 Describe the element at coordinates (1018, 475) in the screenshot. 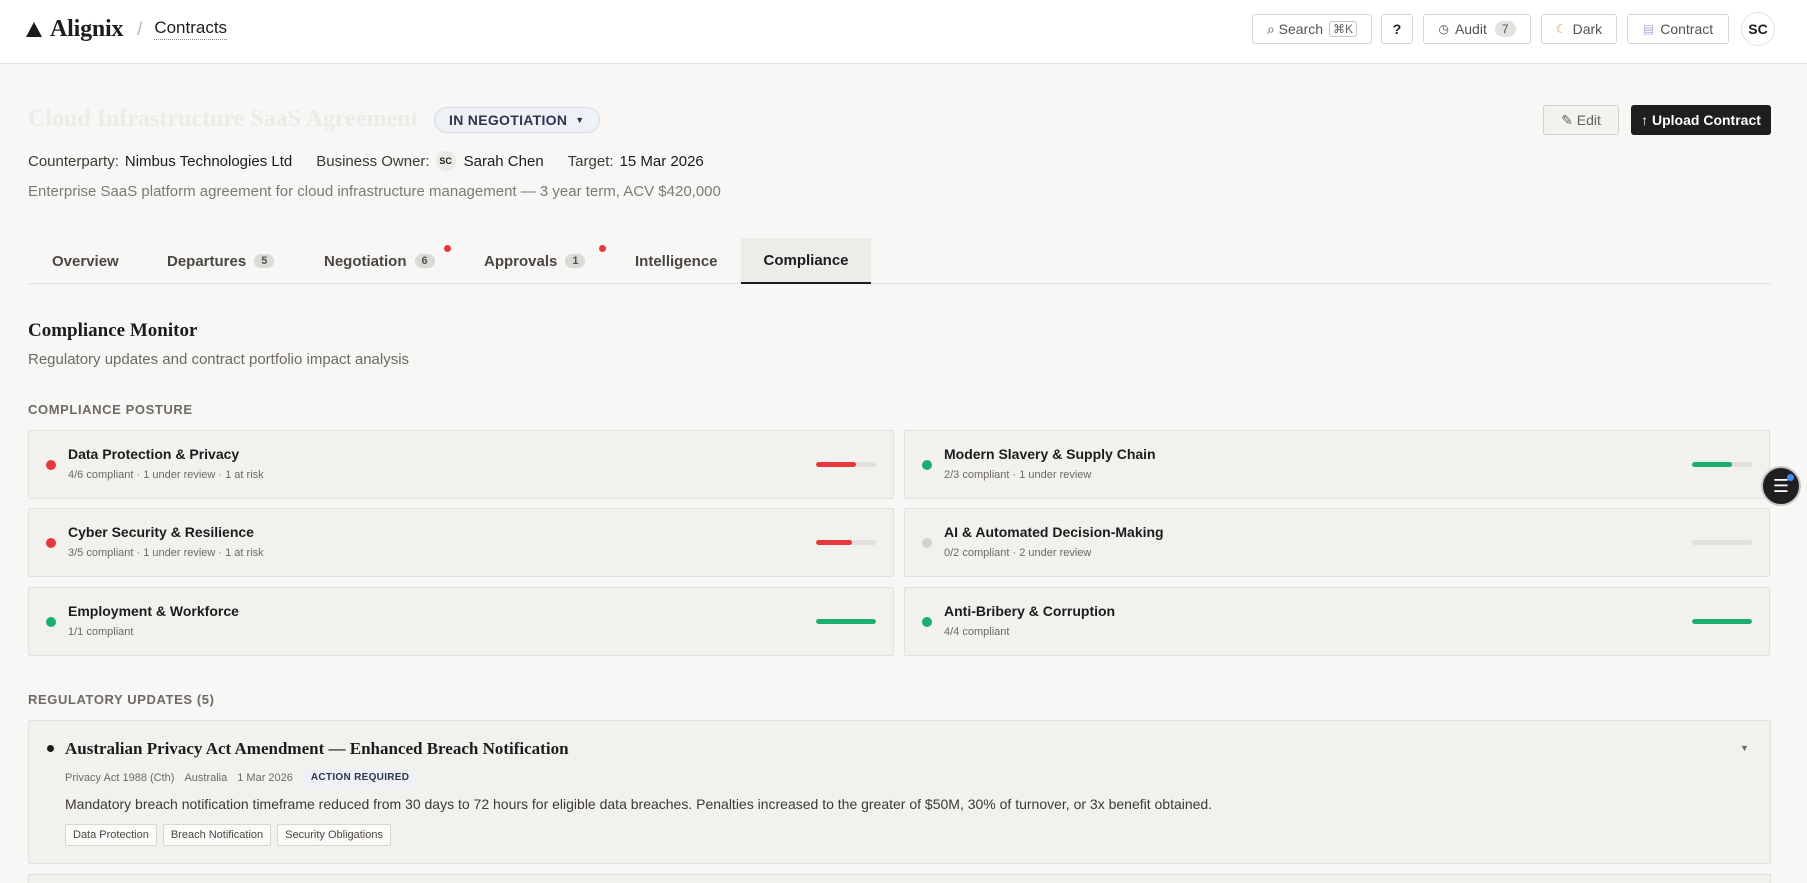

I see `posture-meta: 2/3 compliant · 1 under review` at that location.